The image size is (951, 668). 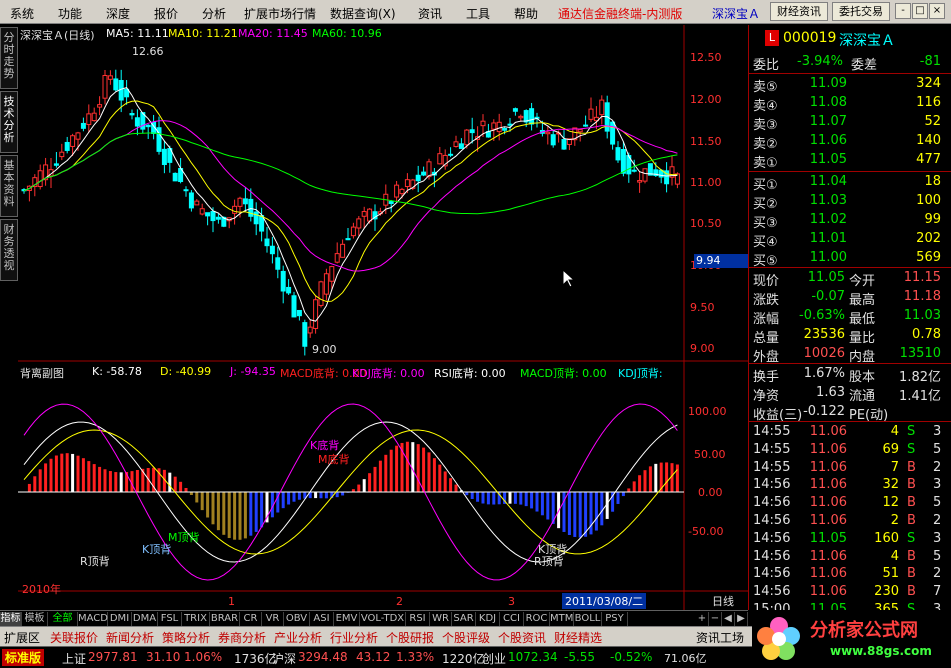 I want to click on finance-news-button: 财经资讯, so click(x=799, y=11).